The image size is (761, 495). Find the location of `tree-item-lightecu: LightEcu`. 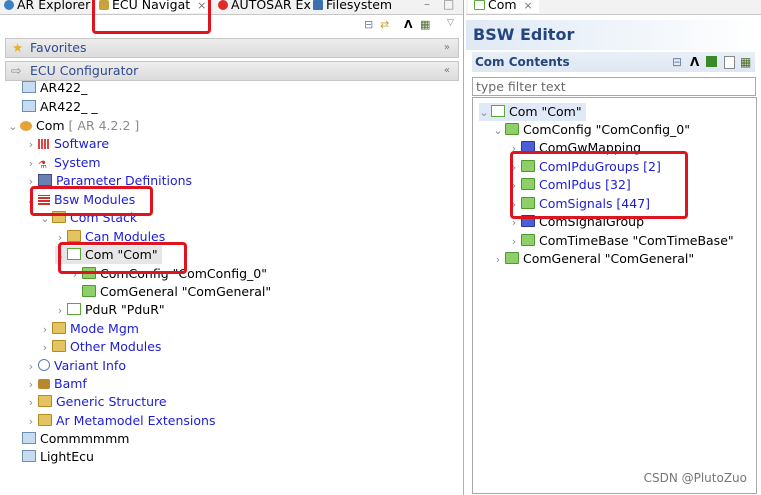

tree-item-lightecu: LightEcu is located at coordinates (58, 457).